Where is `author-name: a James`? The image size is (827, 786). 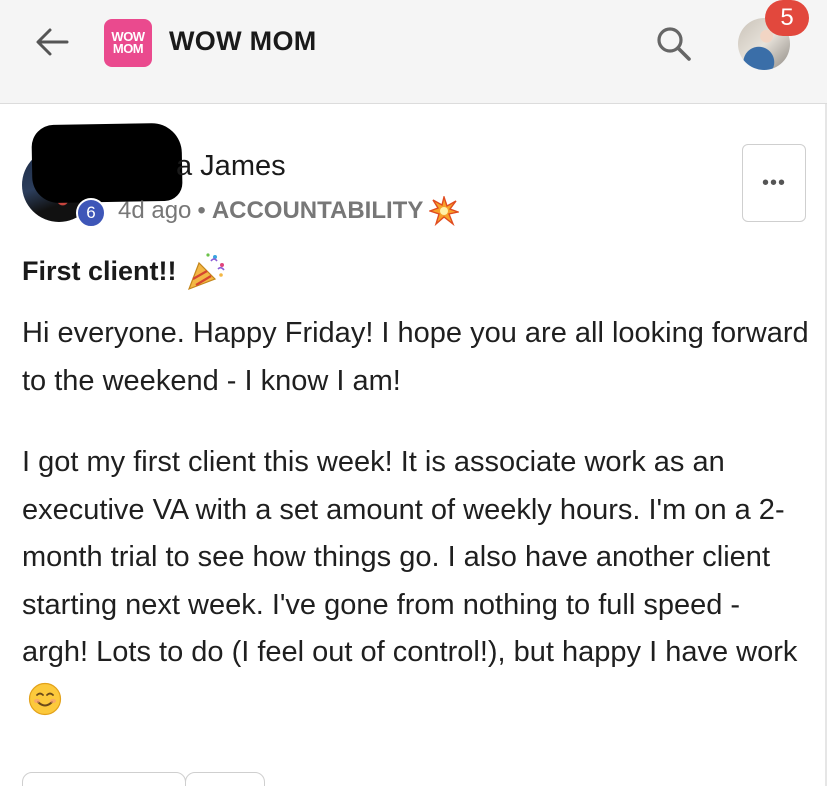 author-name: a James is located at coordinates (231, 166).